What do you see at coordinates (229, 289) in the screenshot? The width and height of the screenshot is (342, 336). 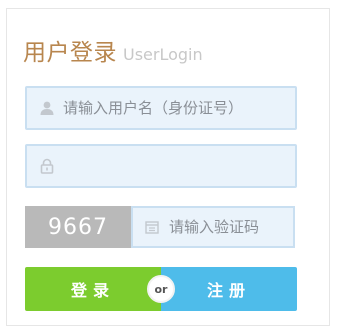 I see `register-button: 注册` at bounding box center [229, 289].